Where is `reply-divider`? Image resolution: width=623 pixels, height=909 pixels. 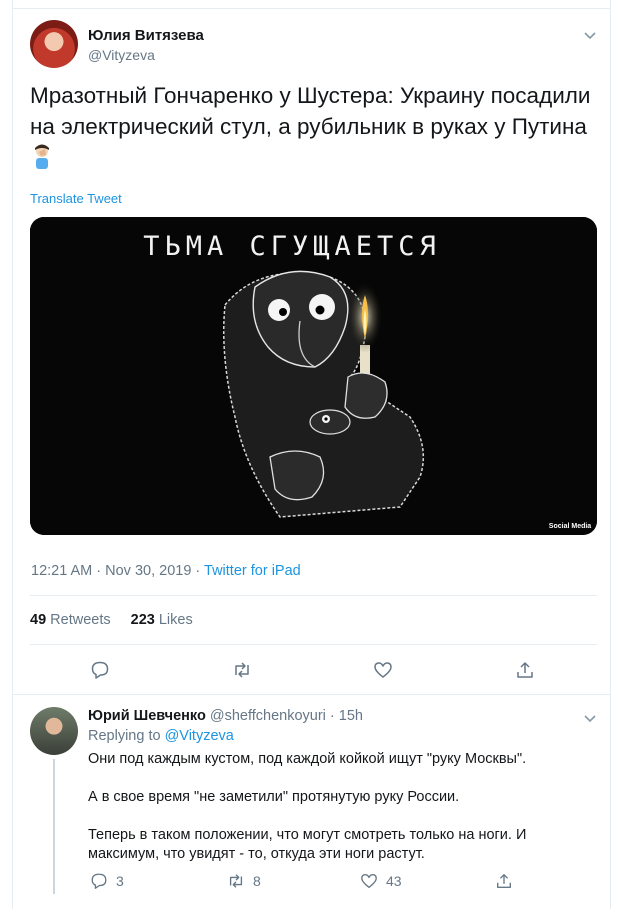 reply-divider is located at coordinates (311, 694).